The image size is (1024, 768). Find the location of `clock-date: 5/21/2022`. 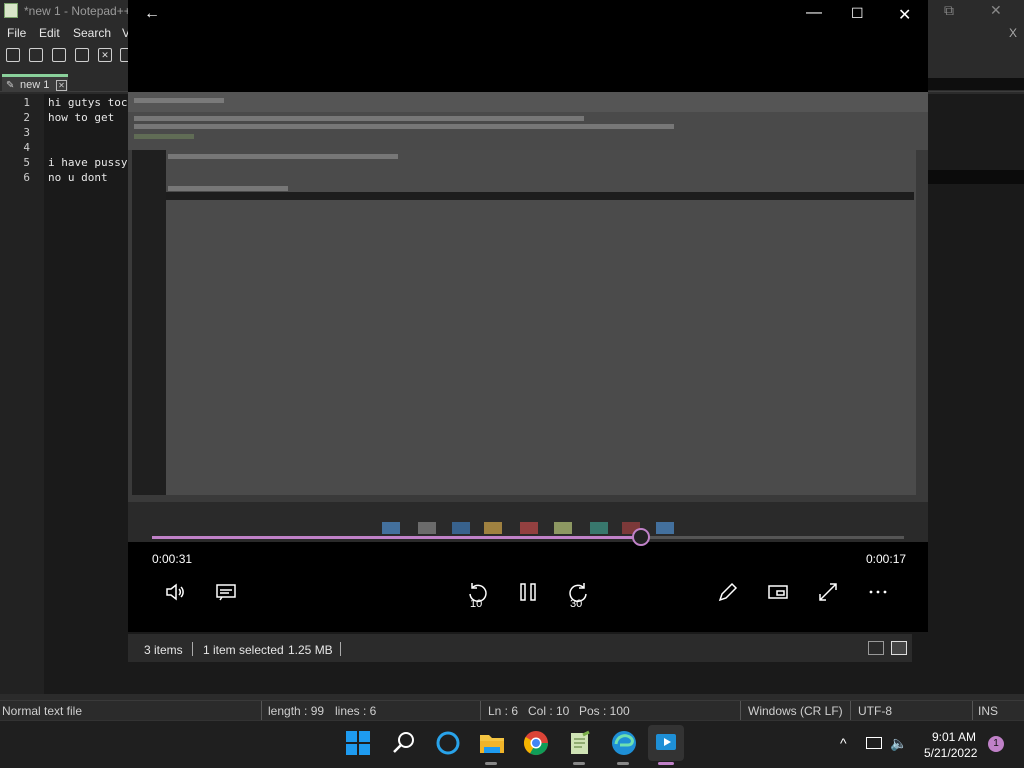

clock-date: 5/21/2022 is located at coordinates (950, 753).